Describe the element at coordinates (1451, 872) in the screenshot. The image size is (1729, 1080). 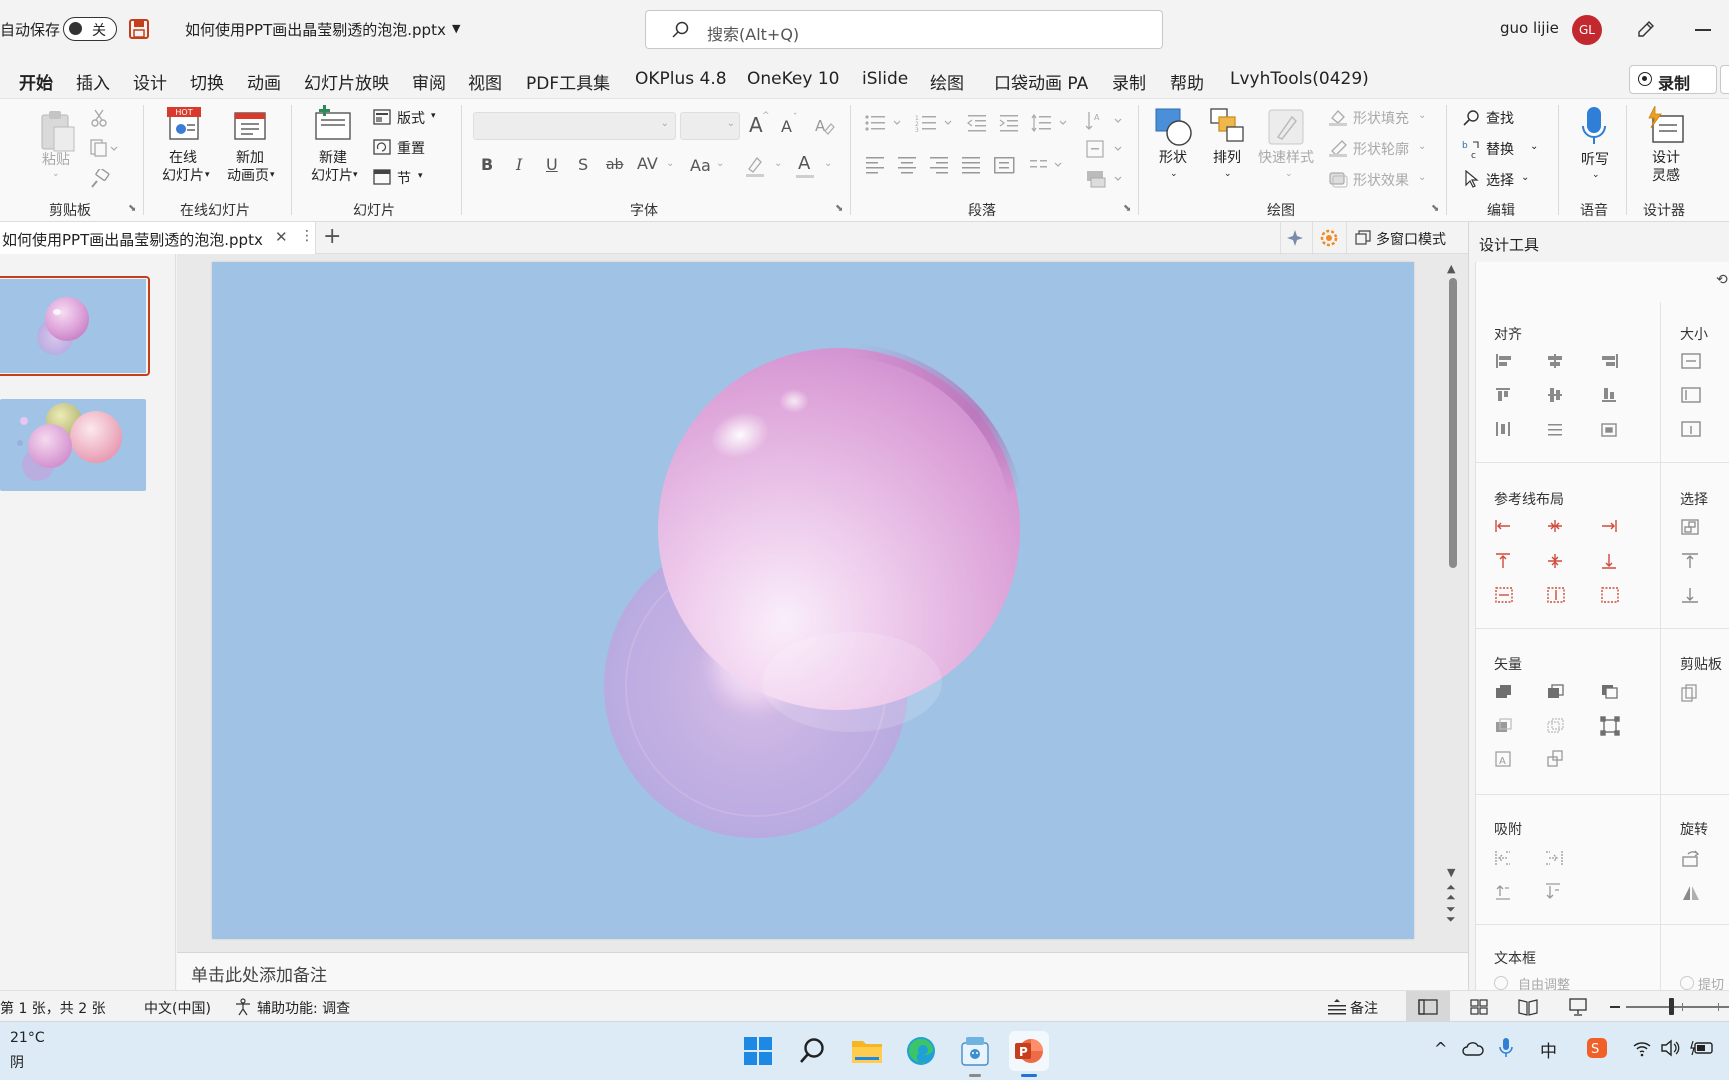
I see `scroll-down-icon: ▼` at that location.